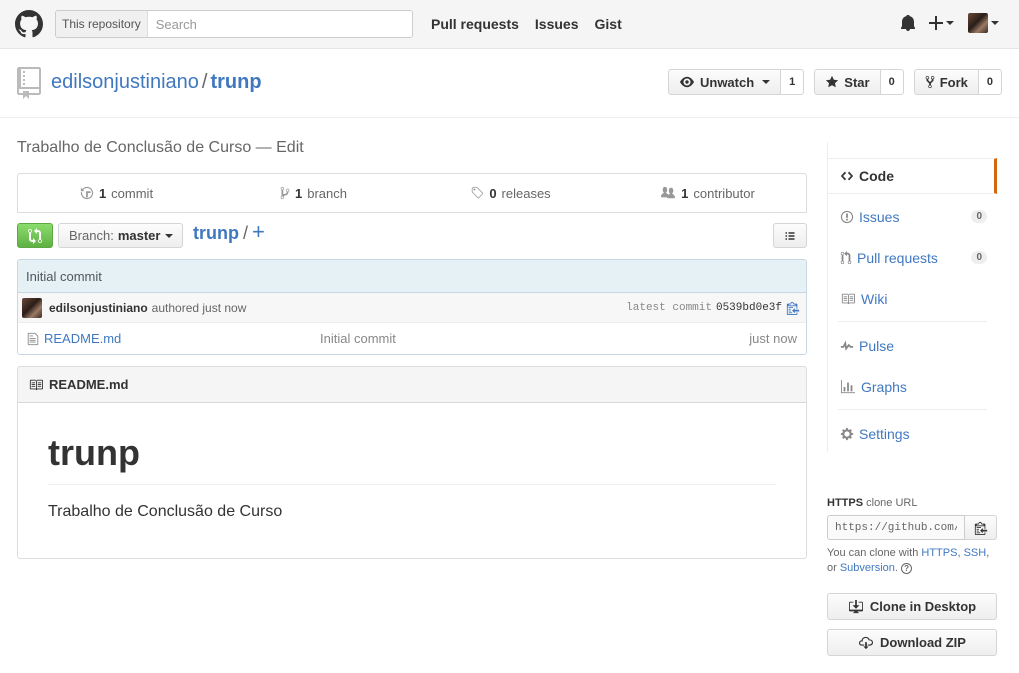 The width and height of the screenshot is (1019, 673). I want to click on latest-commit-label: latest commit, so click(669, 307).